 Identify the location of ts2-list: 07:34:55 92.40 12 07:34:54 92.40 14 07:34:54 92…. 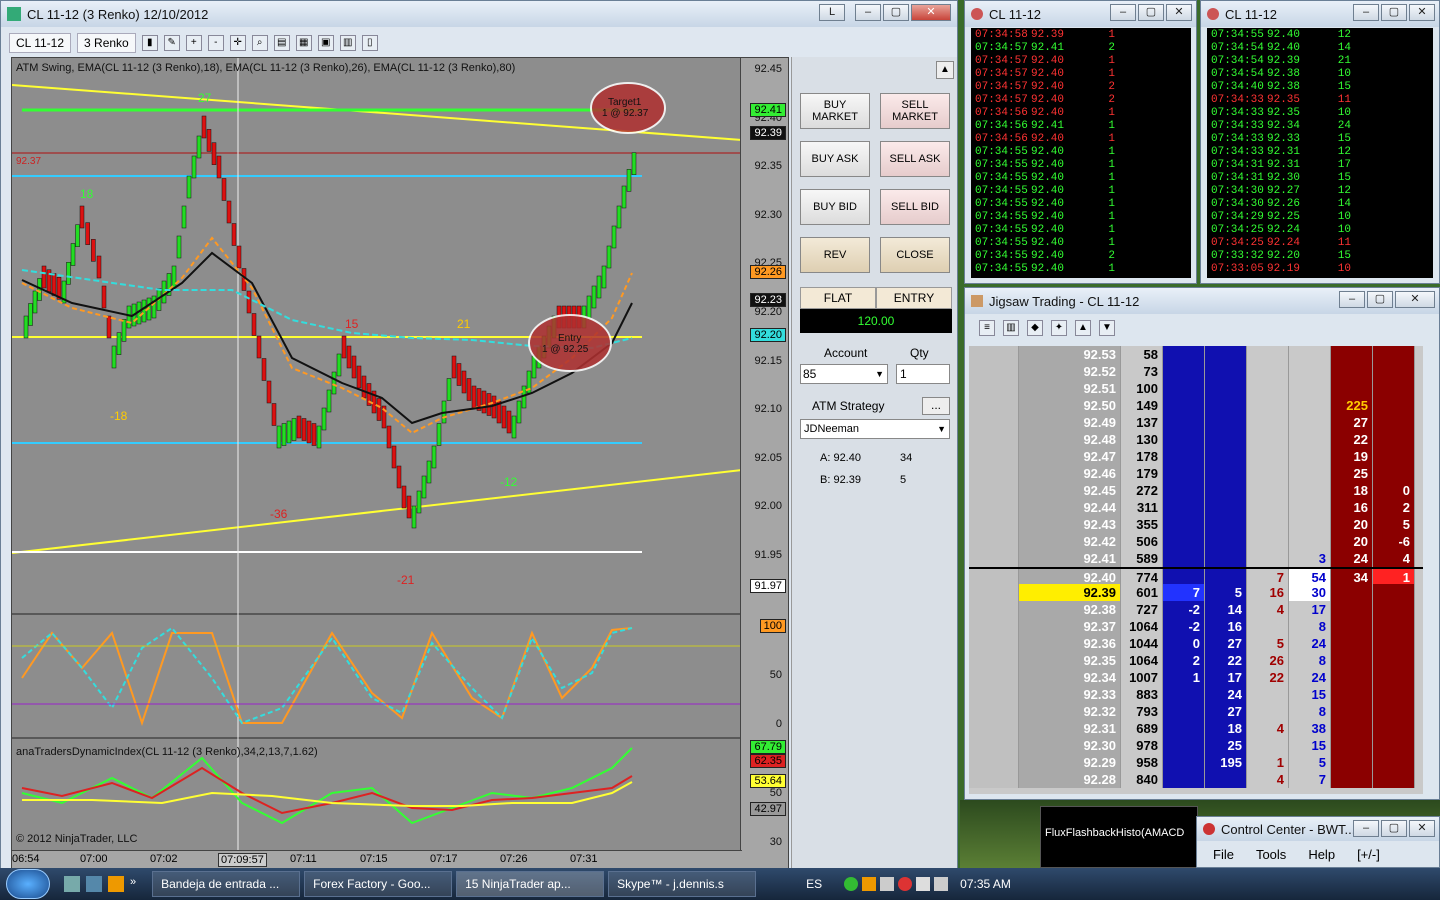
(1320, 153).